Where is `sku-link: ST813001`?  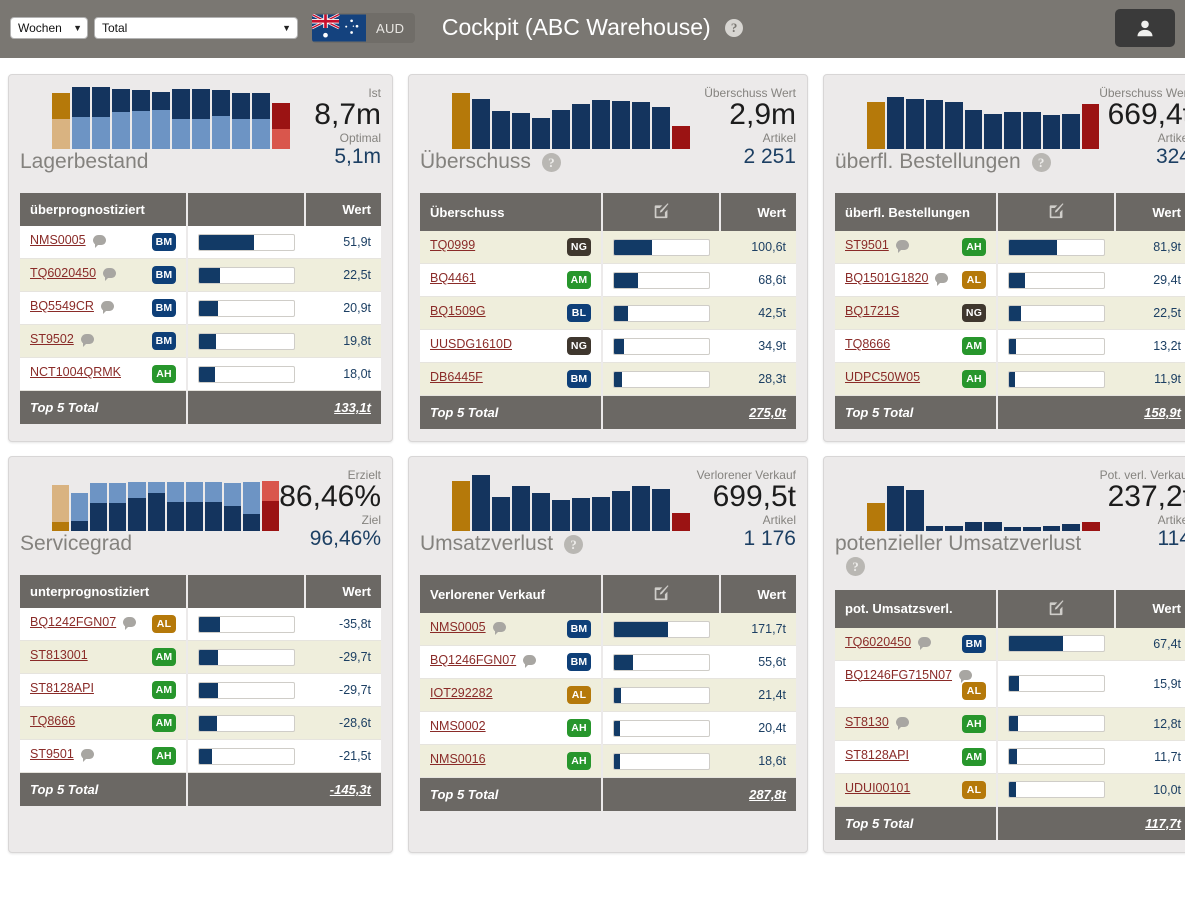
sku-link: ST813001 is located at coordinates (59, 655).